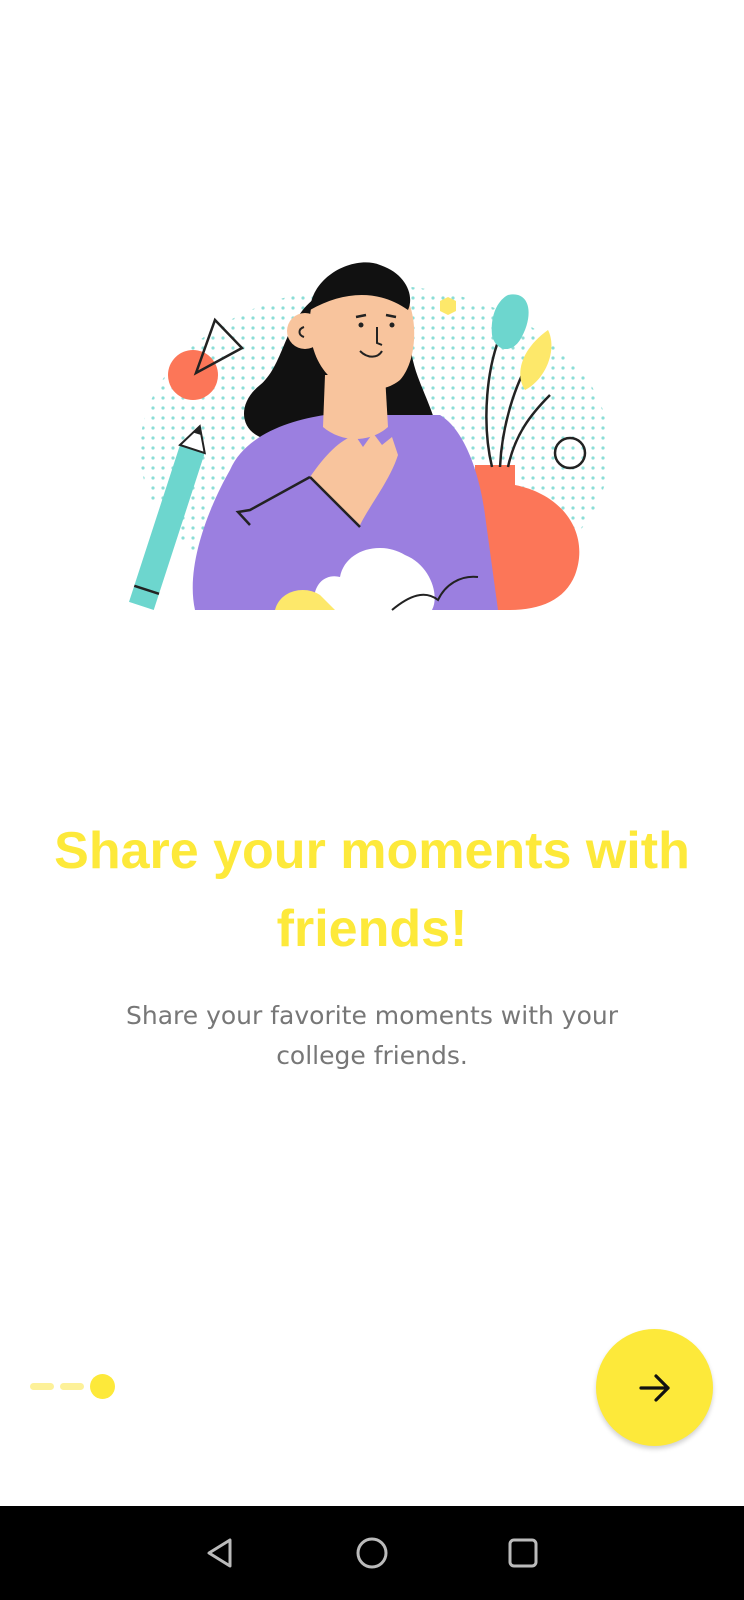 The width and height of the screenshot is (744, 1600). I want to click on page-indicator-dot-active, so click(102, 1386).